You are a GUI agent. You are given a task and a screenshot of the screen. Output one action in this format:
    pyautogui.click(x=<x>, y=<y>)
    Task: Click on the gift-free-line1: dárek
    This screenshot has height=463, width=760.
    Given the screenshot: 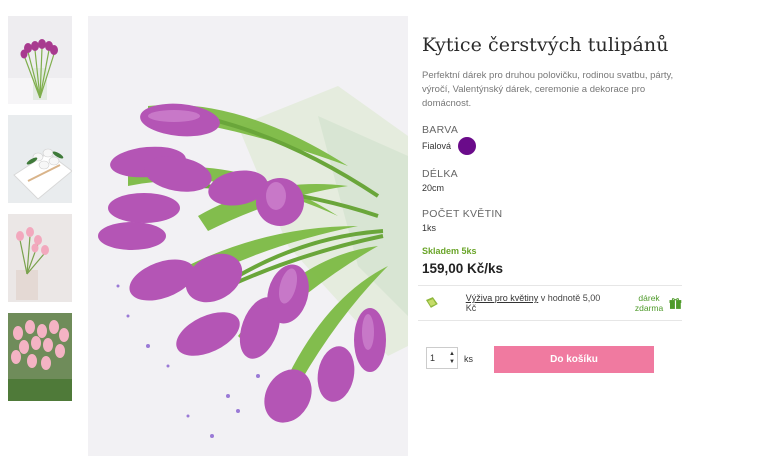 What is the action you would take?
    pyautogui.click(x=649, y=298)
    